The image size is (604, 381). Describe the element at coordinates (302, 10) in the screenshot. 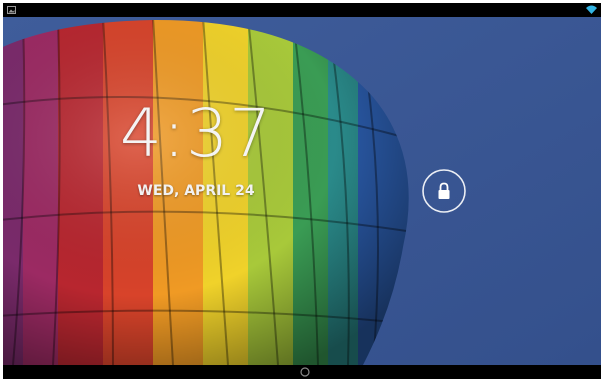

I see `status-bar` at that location.